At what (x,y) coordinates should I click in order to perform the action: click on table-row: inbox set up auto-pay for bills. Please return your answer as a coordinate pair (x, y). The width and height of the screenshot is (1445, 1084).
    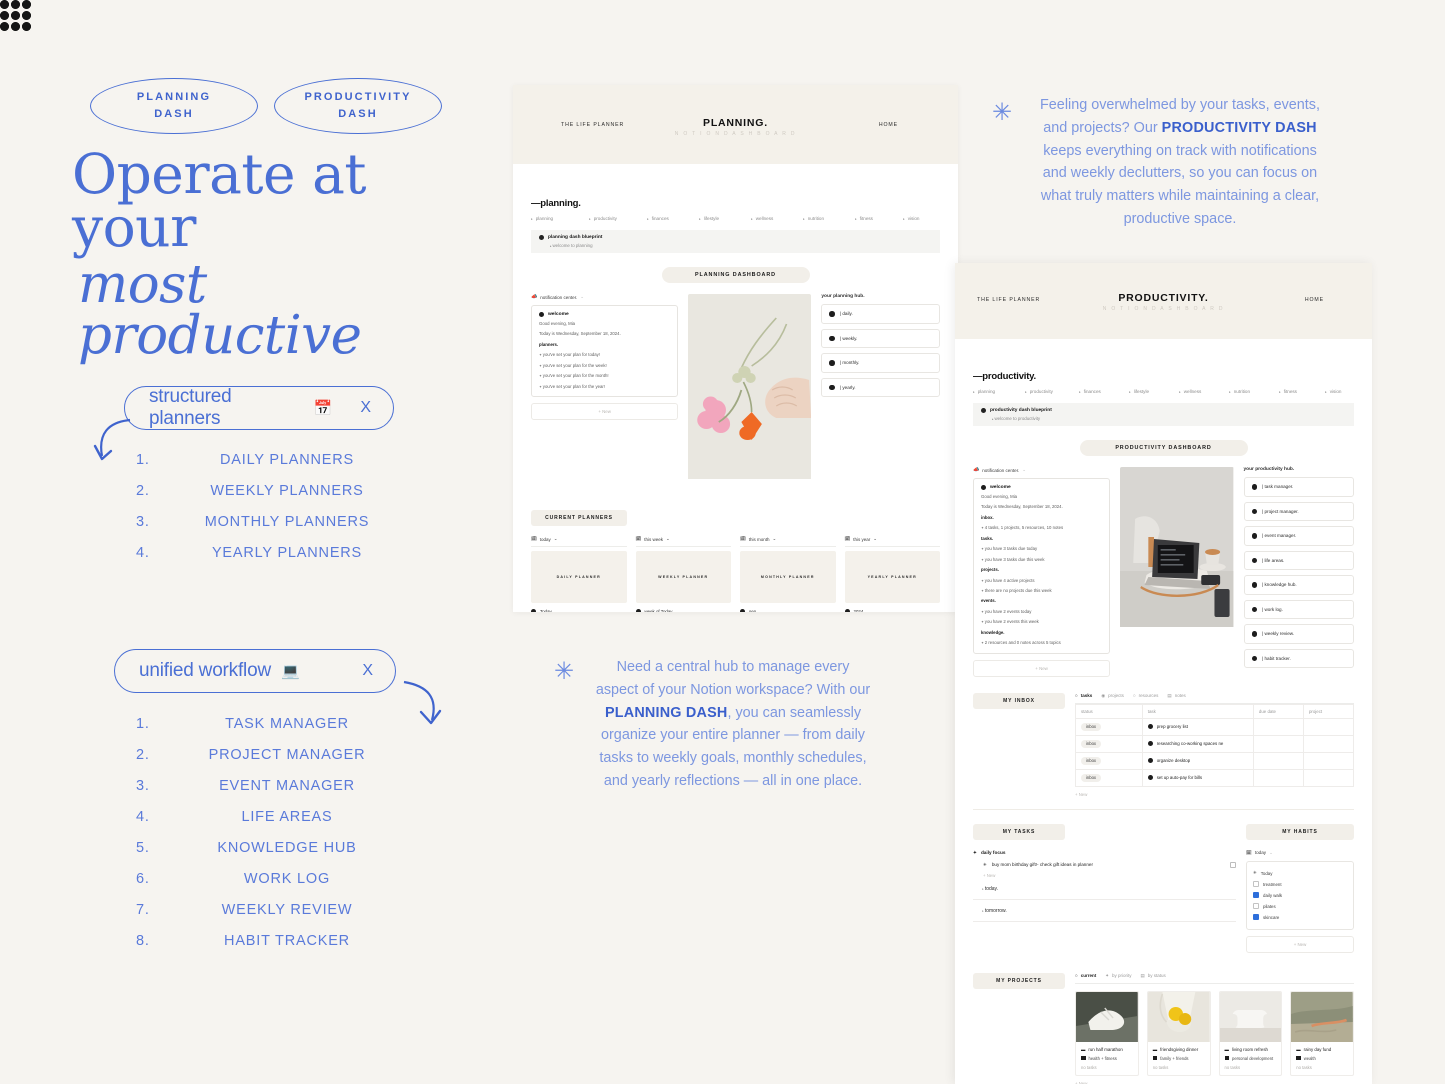
    Looking at the image, I should click on (1215, 777).